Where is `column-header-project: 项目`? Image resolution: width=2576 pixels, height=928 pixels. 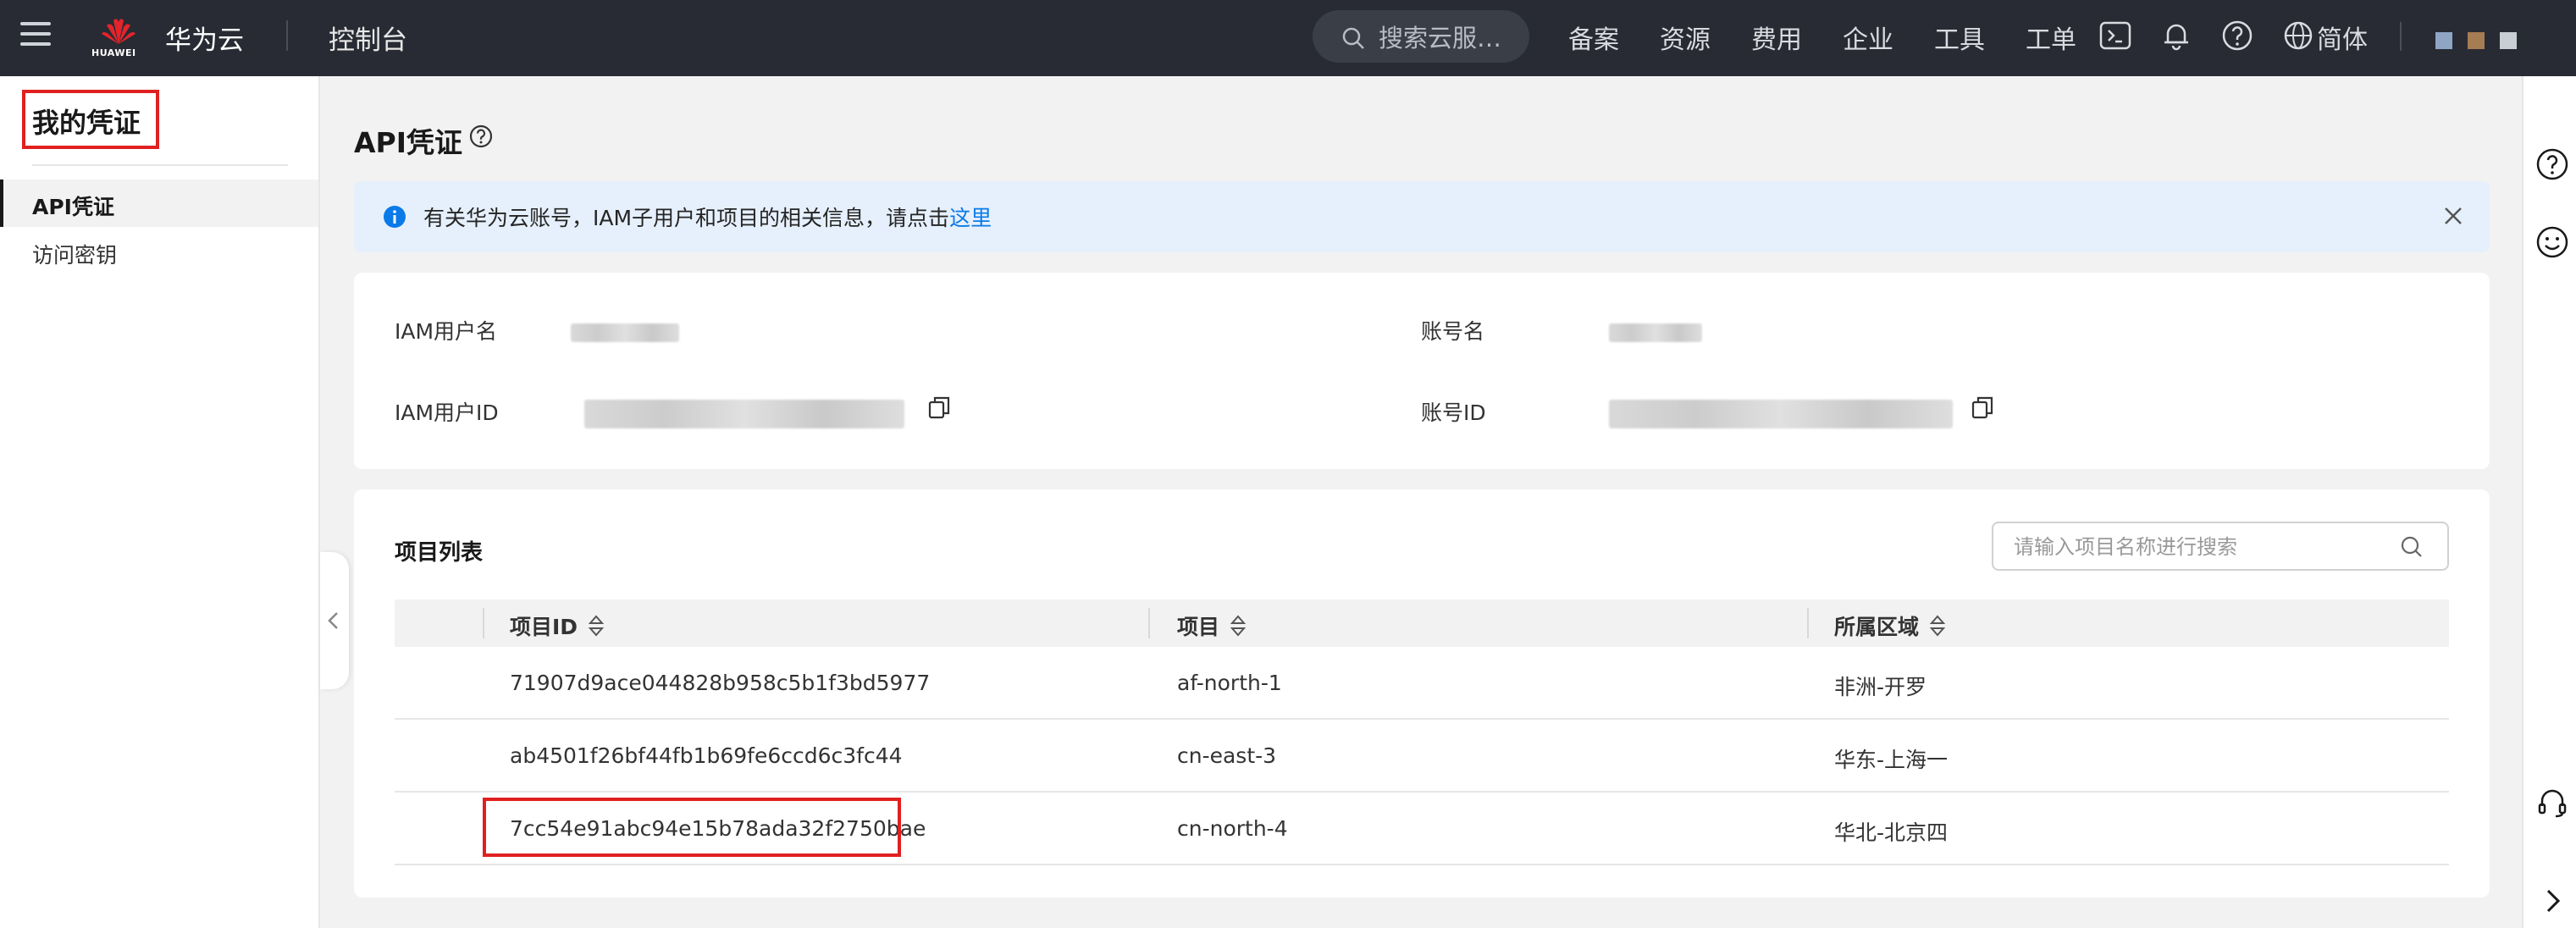
column-header-project: 项目 is located at coordinates (1212, 625).